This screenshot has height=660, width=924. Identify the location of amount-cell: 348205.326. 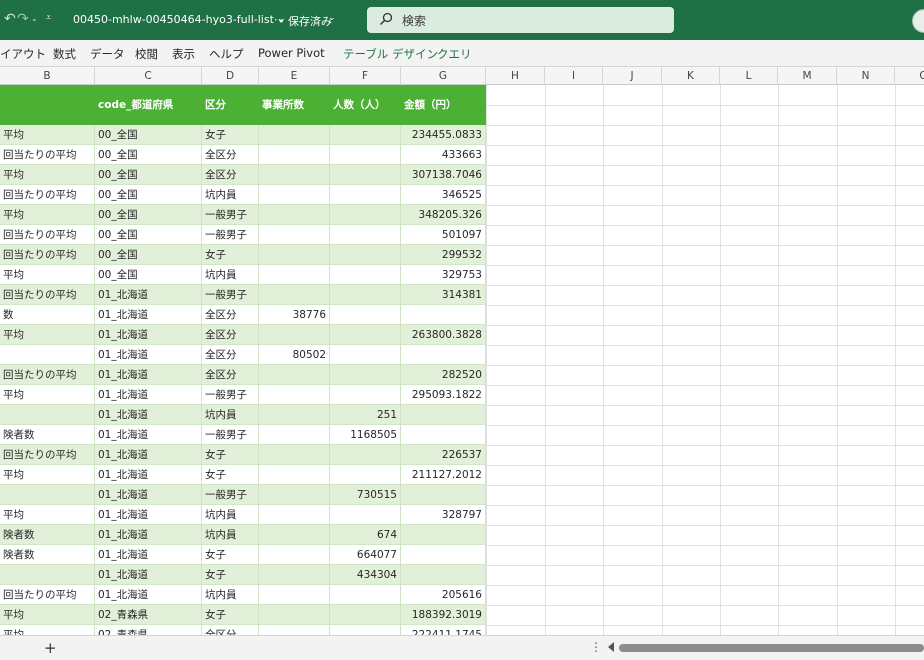
(443, 215).